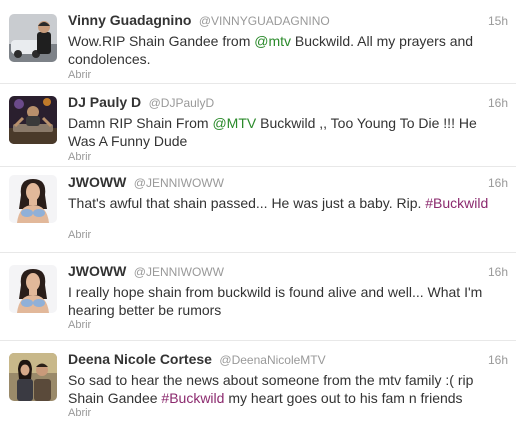 This screenshot has height=427, width=516. What do you see at coordinates (129, 20) in the screenshot?
I see `author-fullname: Vinny Guadagnino` at bounding box center [129, 20].